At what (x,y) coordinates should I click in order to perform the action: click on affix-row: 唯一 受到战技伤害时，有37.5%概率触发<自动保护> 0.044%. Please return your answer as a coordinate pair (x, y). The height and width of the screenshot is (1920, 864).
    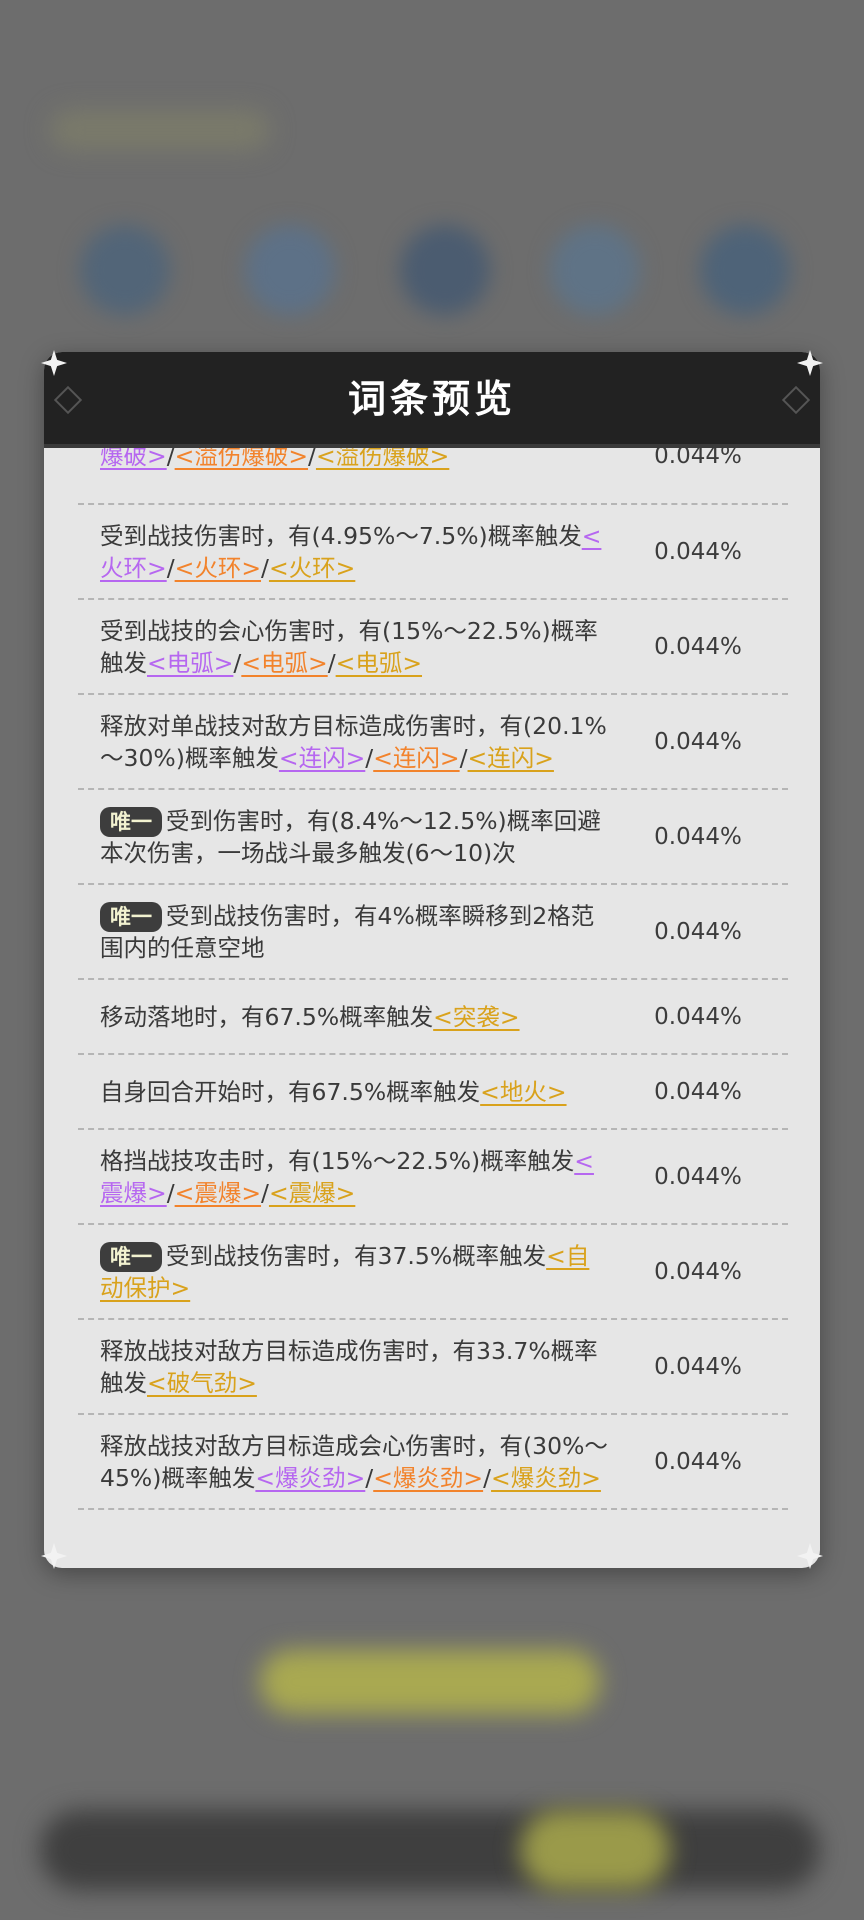
    Looking at the image, I should click on (433, 1272).